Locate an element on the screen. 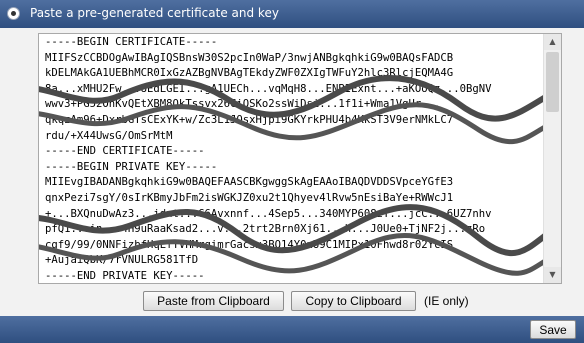  certificate-line: rdu/+X44UwsG/OmSrMtM is located at coordinates (109, 135).